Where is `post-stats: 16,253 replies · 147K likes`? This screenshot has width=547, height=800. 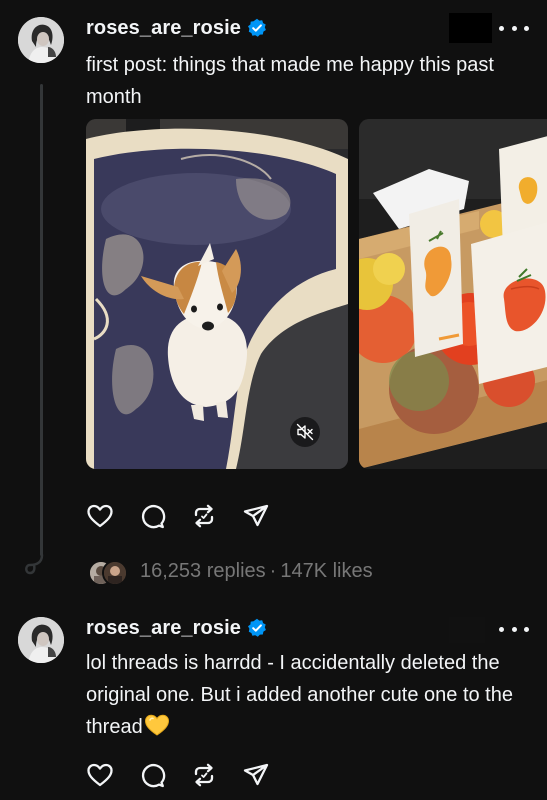
post-stats: 16,253 replies · 147K likes is located at coordinates (229, 571).